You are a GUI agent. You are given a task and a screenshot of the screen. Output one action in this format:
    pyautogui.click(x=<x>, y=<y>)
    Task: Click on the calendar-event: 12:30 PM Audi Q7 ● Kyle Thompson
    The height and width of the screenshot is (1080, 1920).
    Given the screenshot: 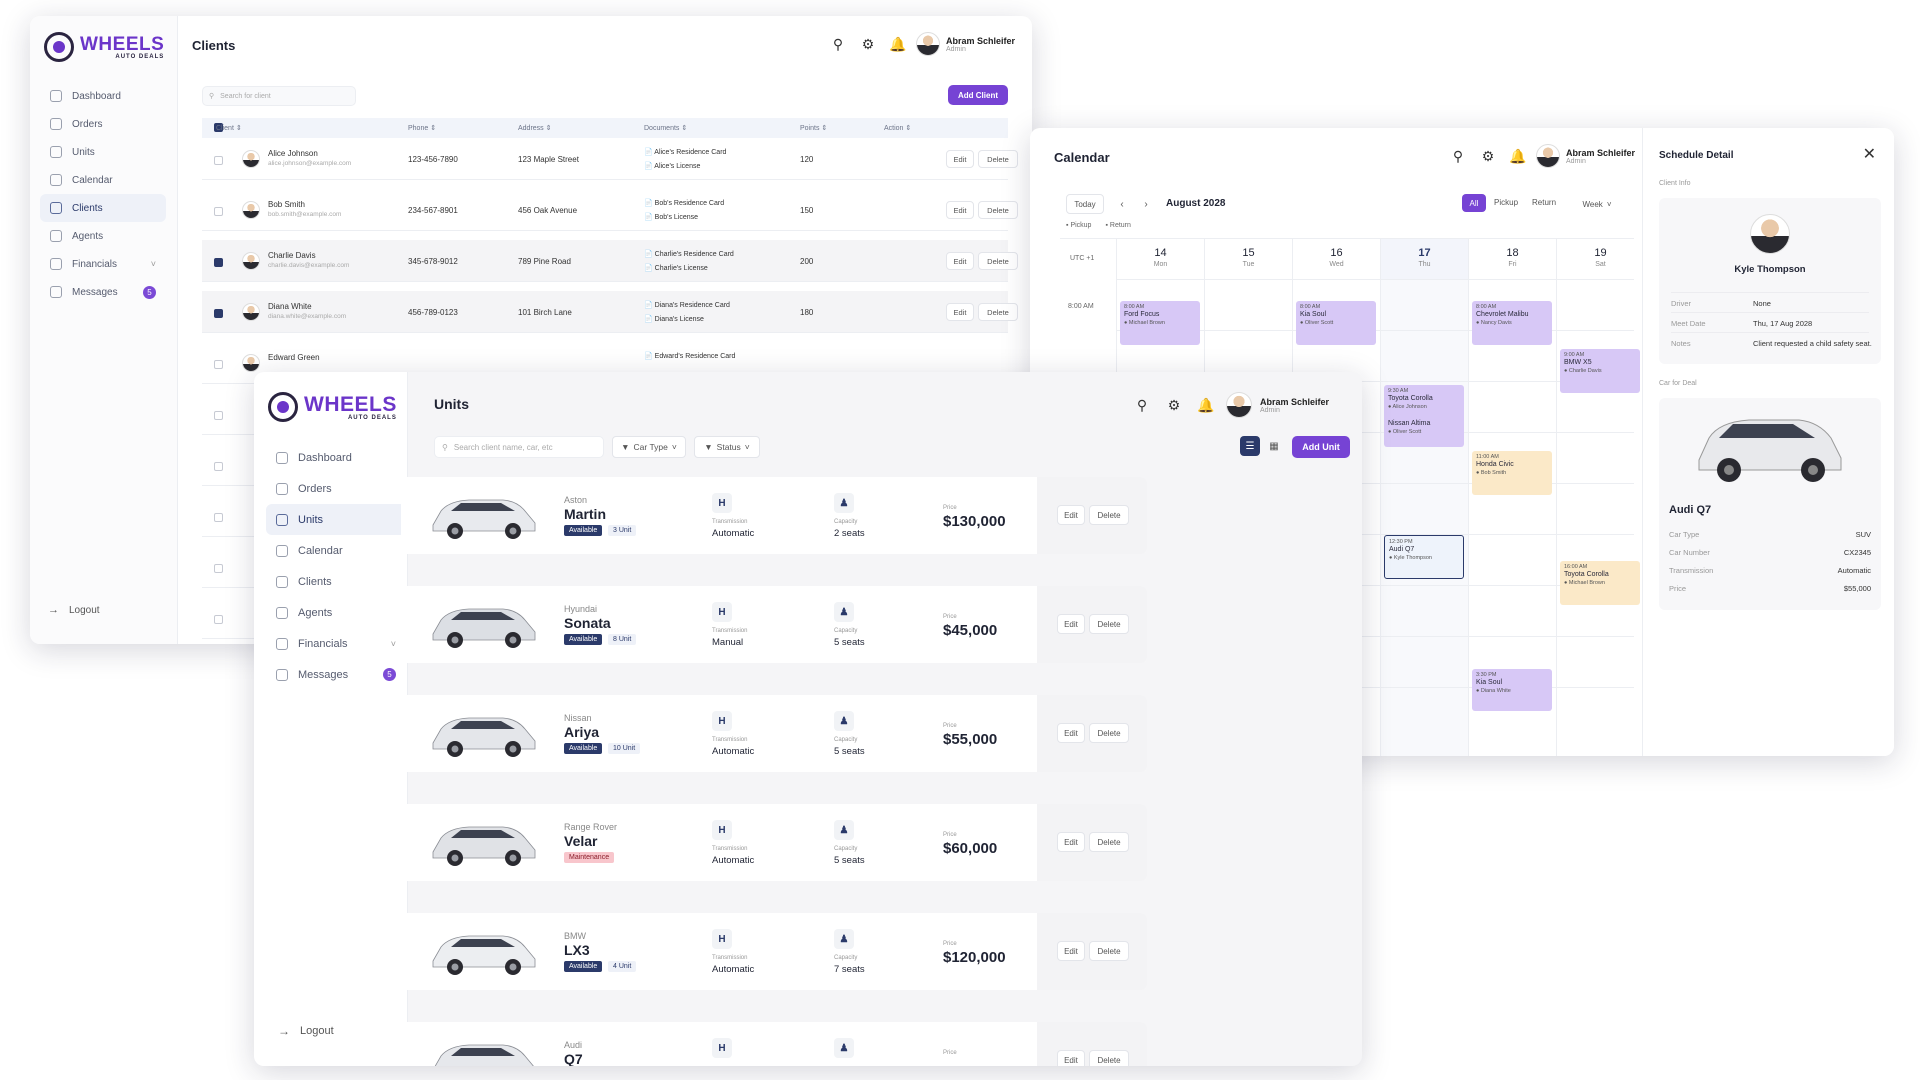 What is the action you would take?
    pyautogui.click(x=1424, y=557)
    